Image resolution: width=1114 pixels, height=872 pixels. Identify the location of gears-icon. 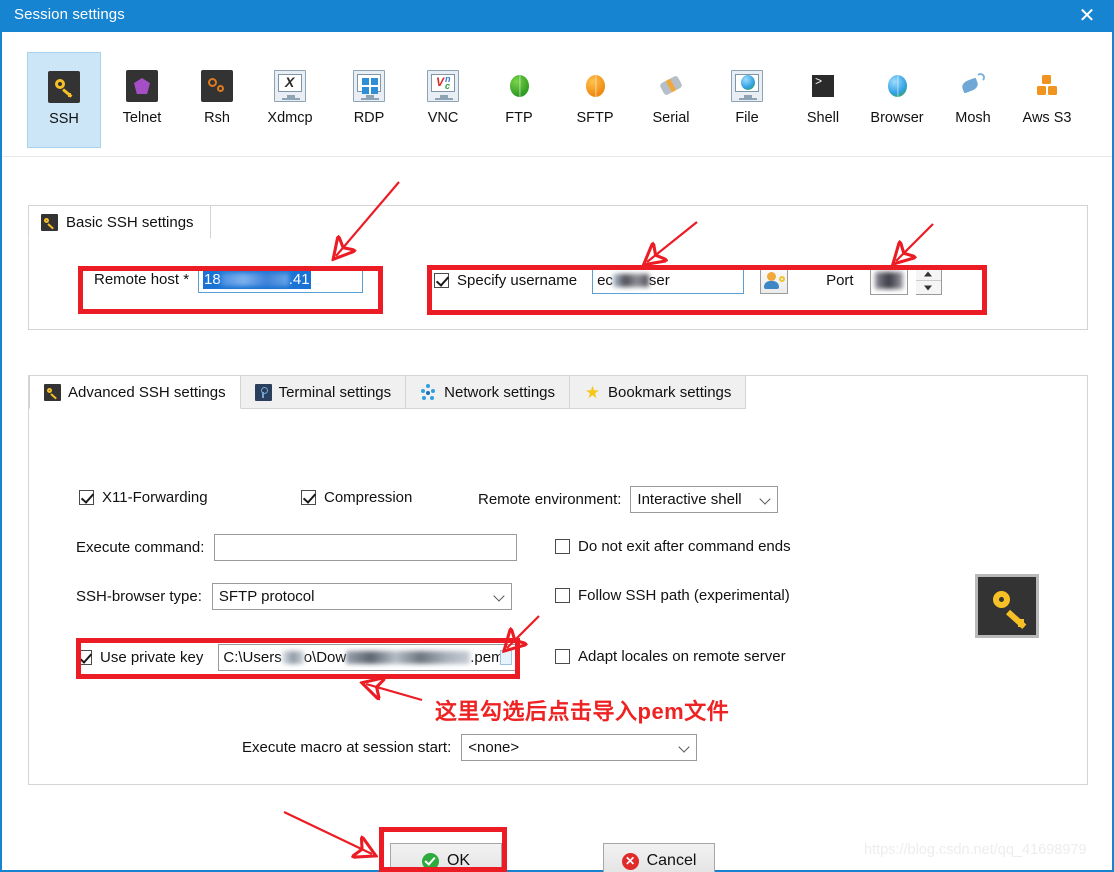
(217, 86).